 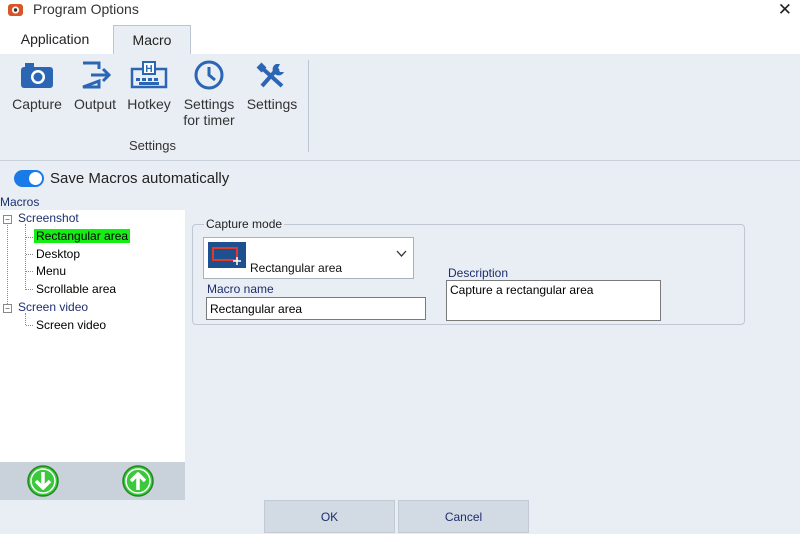 I want to click on move-buttons-bar, so click(x=92, y=481).